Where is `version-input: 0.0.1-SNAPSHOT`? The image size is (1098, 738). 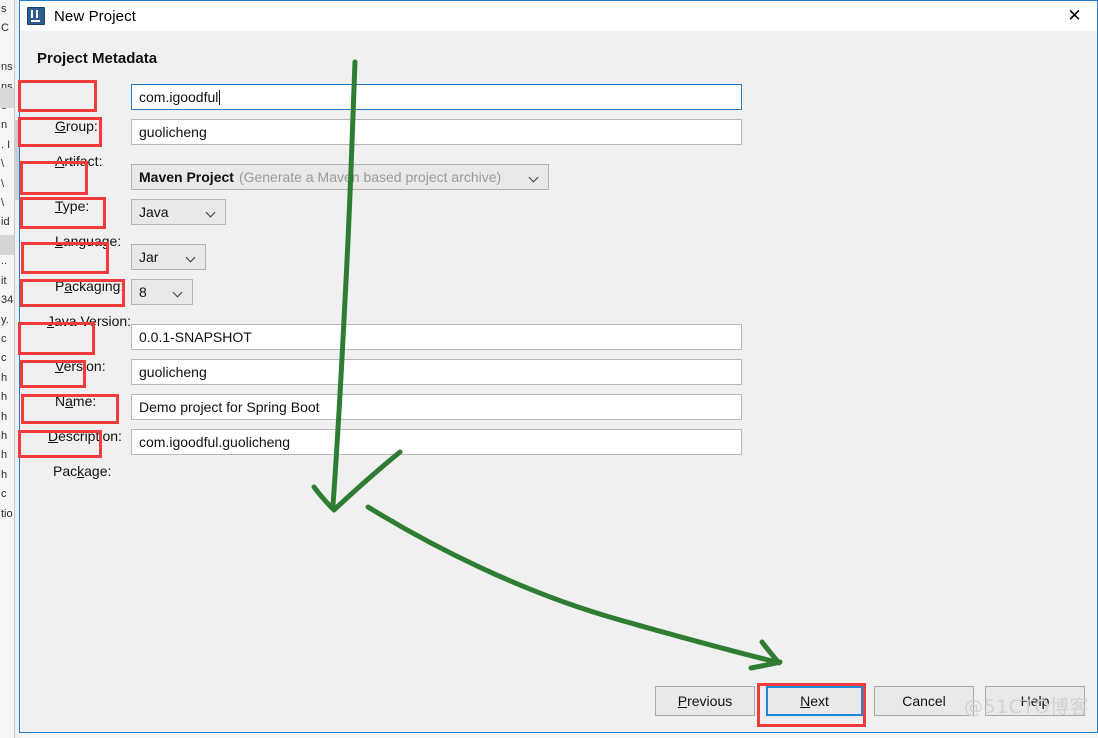 version-input: 0.0.1-SNAPSHOT is located at coordinates (436, 337).